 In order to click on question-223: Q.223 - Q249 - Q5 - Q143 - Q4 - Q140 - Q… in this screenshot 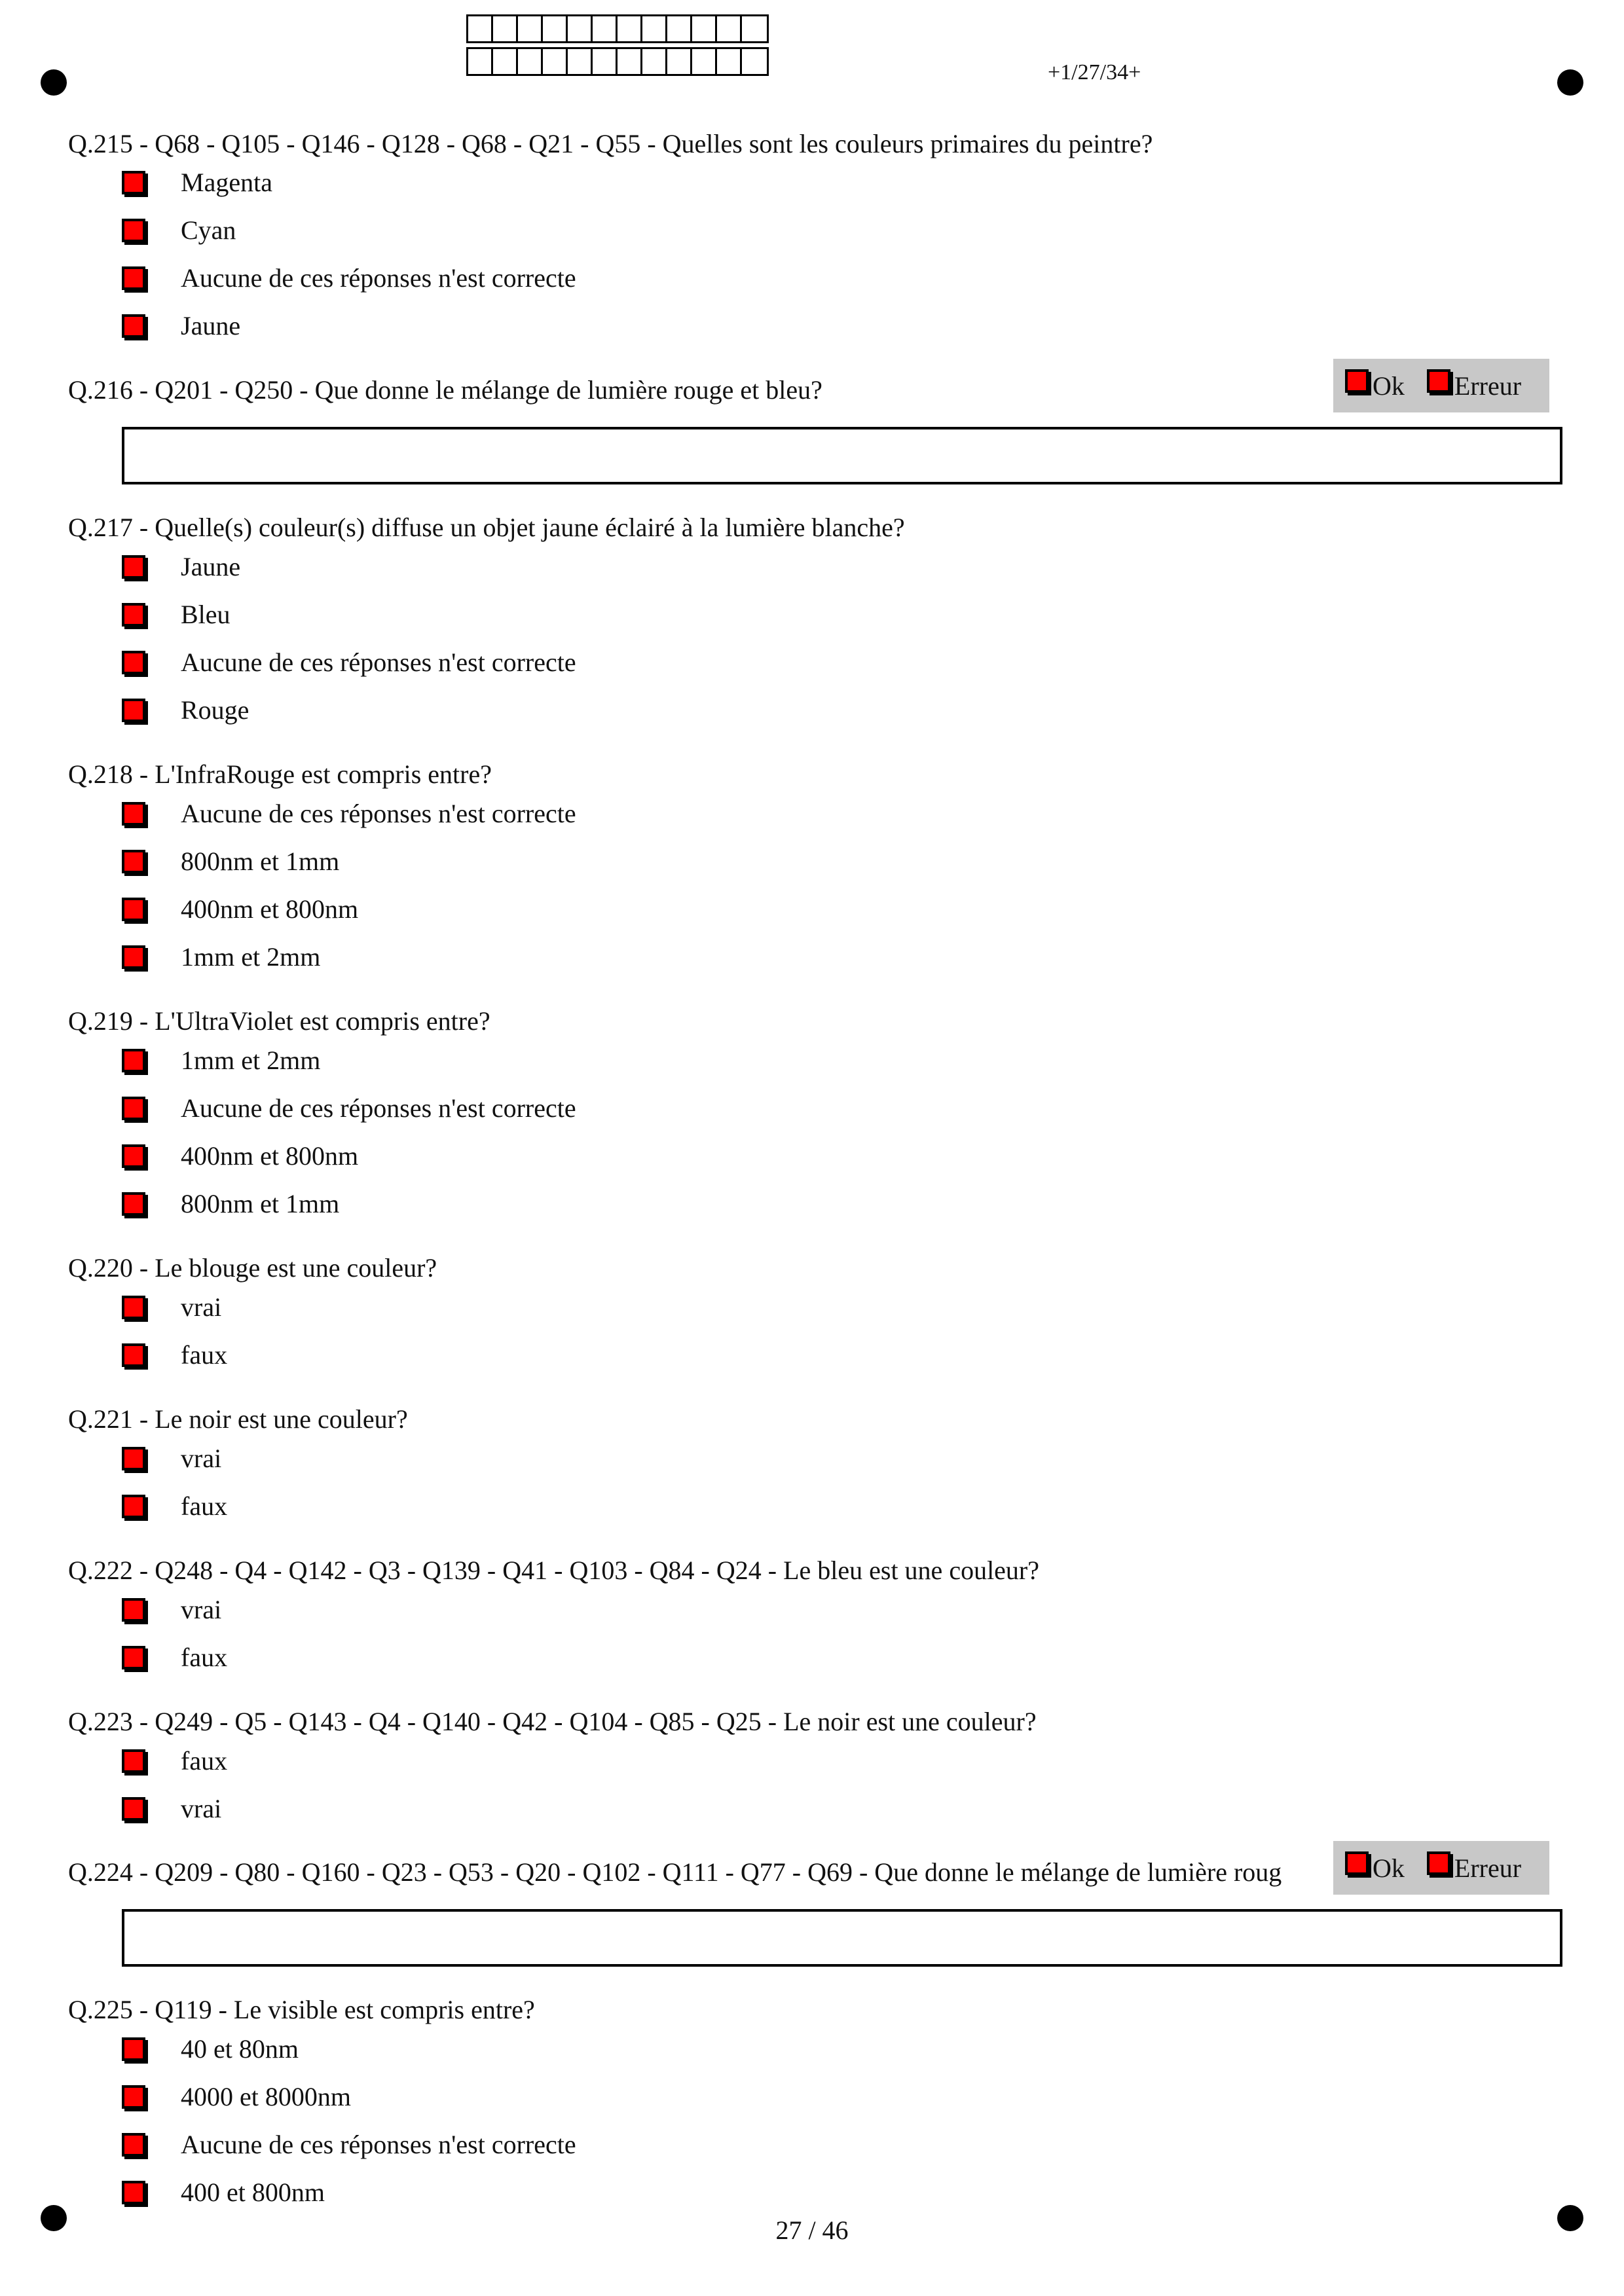, I will do `click(552, 1721)`.